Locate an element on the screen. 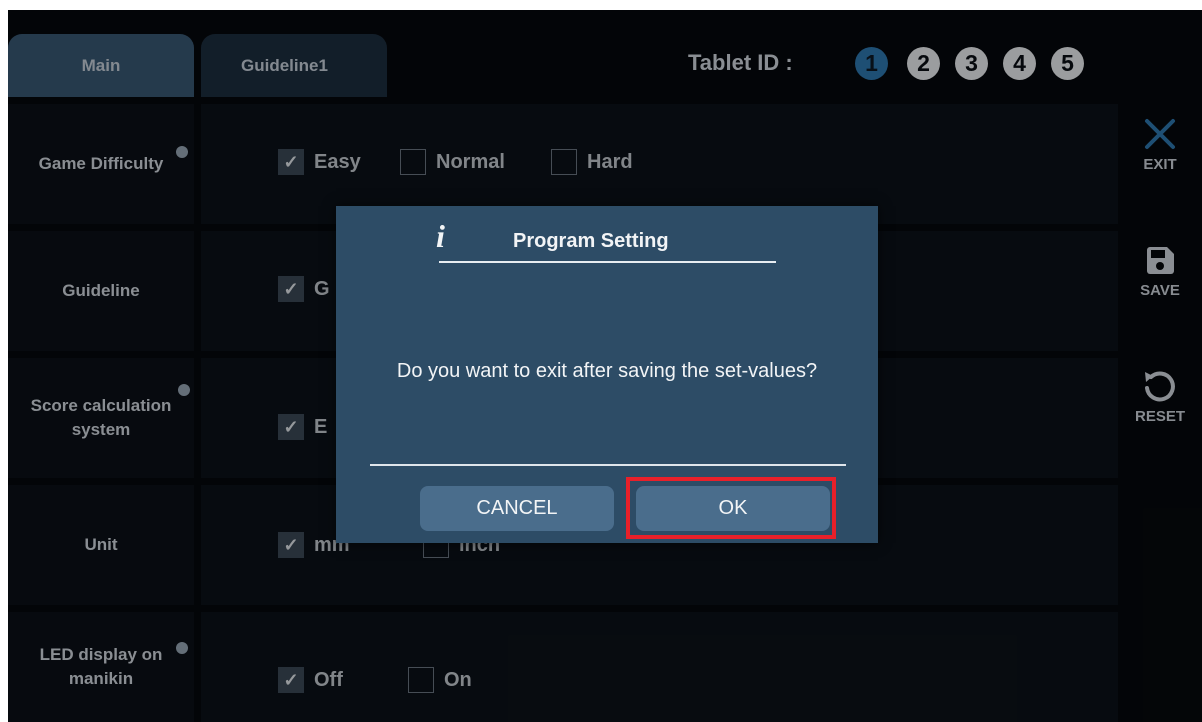  dialog-title: Program Setting is located at coordinates (591, 241).